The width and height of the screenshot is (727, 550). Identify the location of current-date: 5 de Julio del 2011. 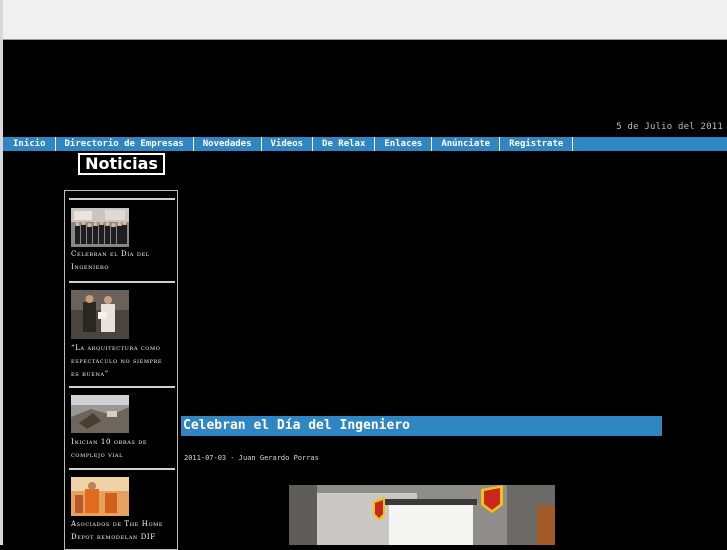
(669, 127).